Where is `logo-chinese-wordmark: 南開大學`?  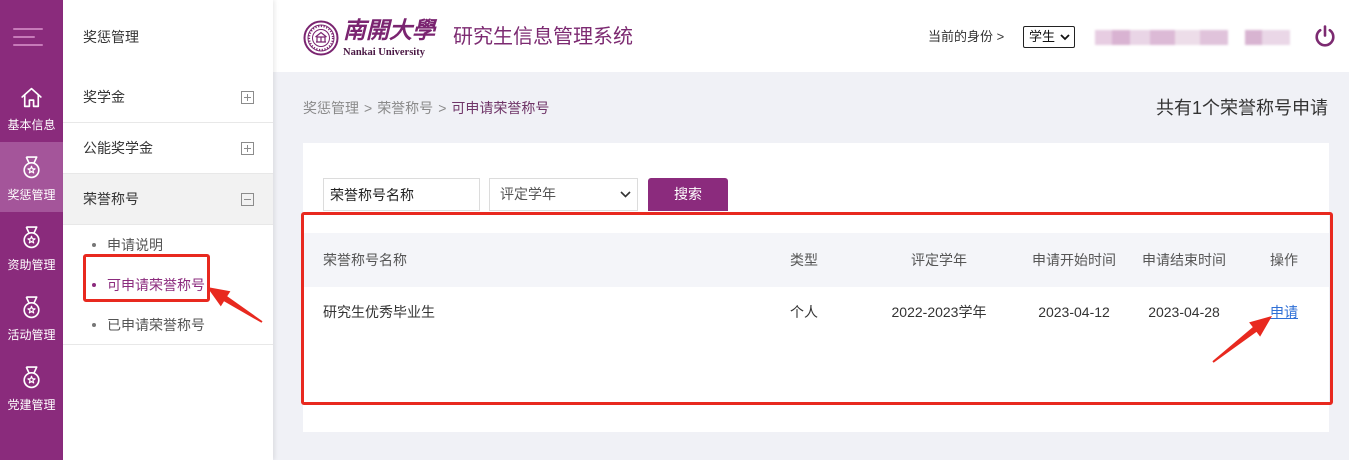 logo-chinese-wordmark: 南開大學 is located at coordinates (389, 30).